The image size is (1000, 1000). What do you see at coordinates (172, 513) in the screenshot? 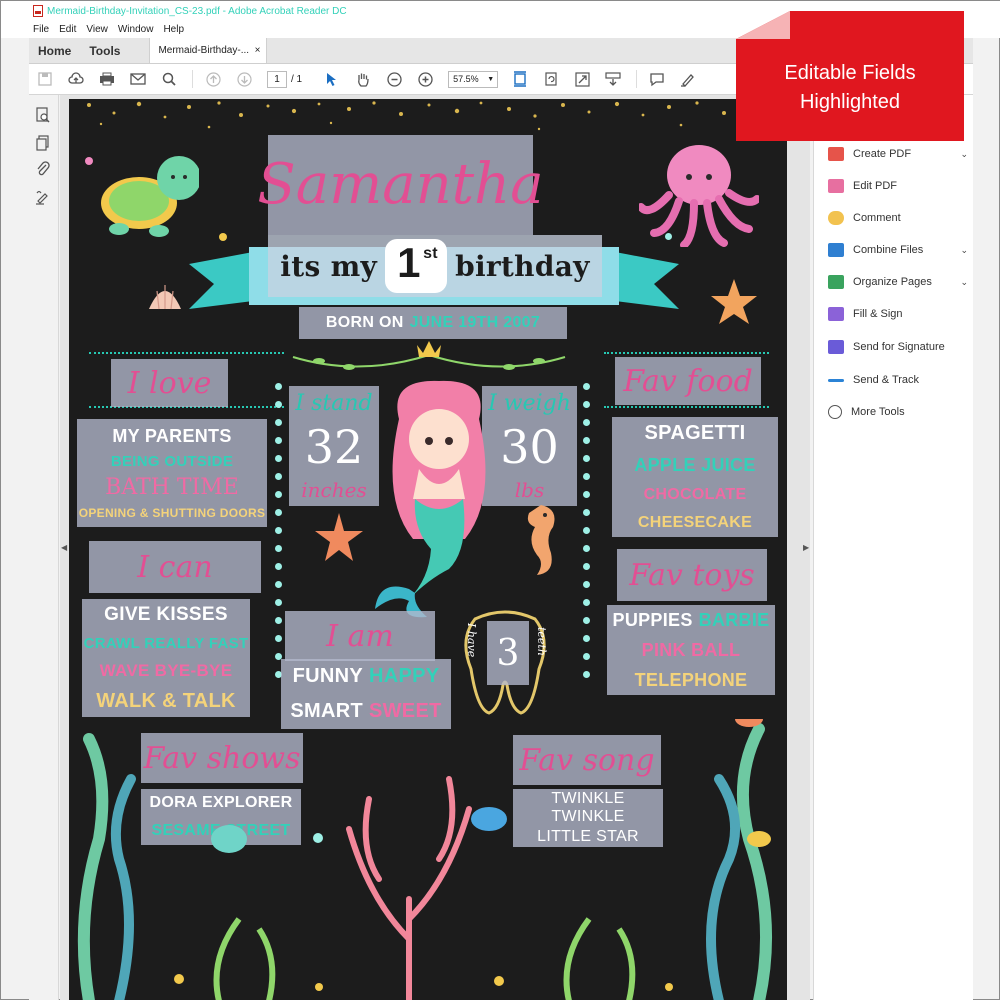
I see `i-love-item: OPENING & SHUTTING DOORS` at bounding box center [172, 513].